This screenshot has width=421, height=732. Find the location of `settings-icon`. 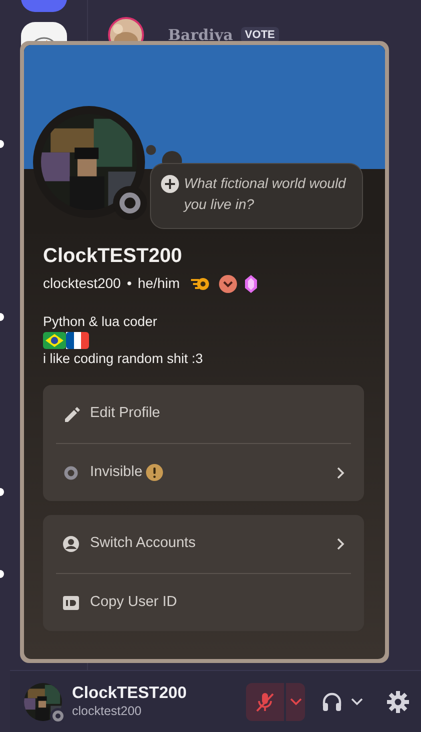

settings-icon is located at coordinates (398, 701).